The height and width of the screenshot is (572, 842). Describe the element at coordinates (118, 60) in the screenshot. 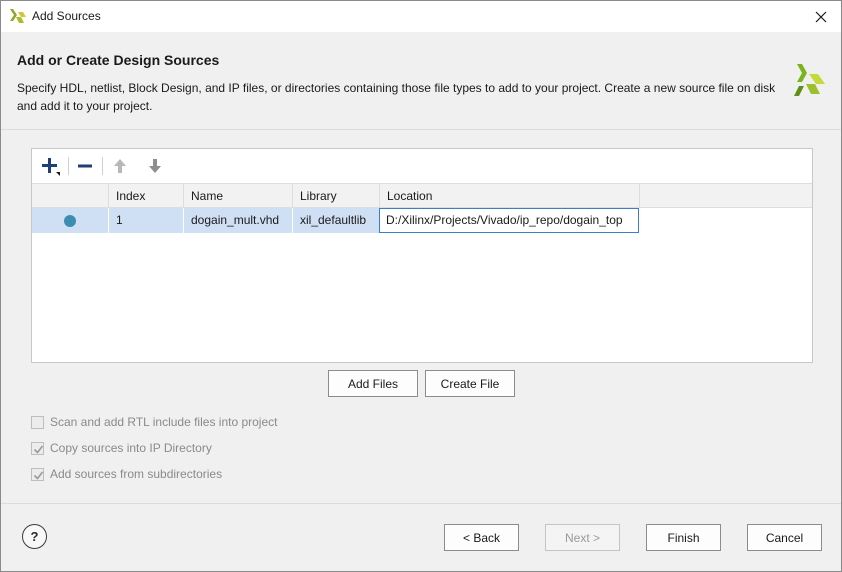

I see `page-title: Add or Create Design Sources` at that location.